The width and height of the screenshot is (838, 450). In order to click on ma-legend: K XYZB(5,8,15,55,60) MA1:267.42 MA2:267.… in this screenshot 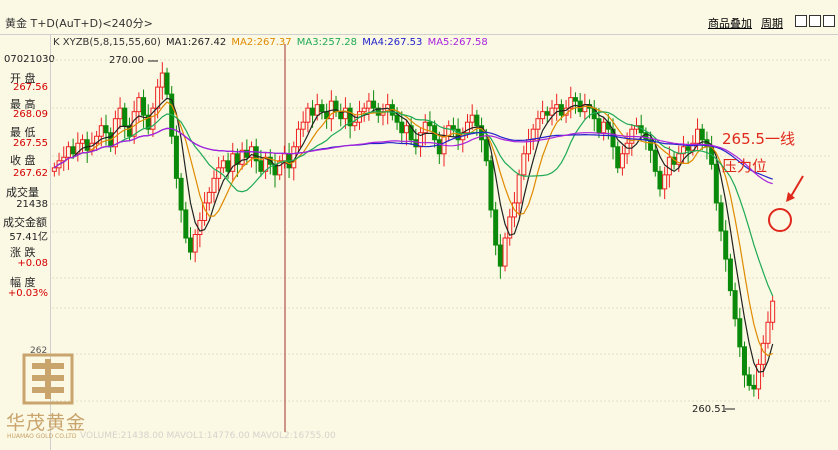, I will do `click(271, 42)`.